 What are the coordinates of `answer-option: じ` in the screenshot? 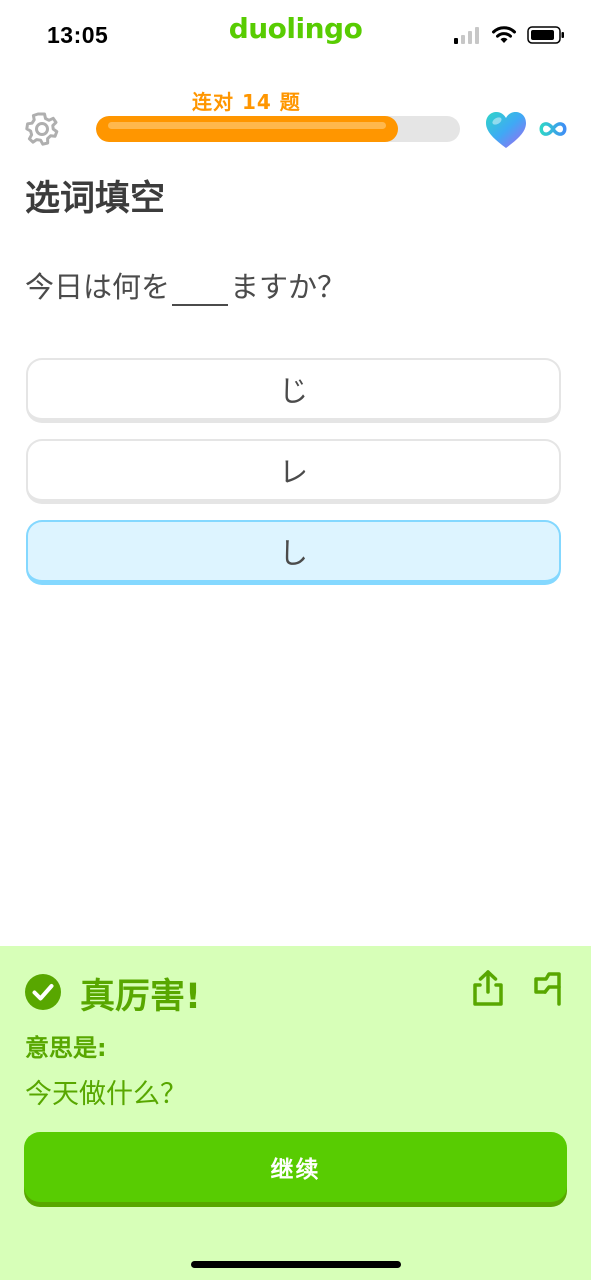 It's located at (293, 390).